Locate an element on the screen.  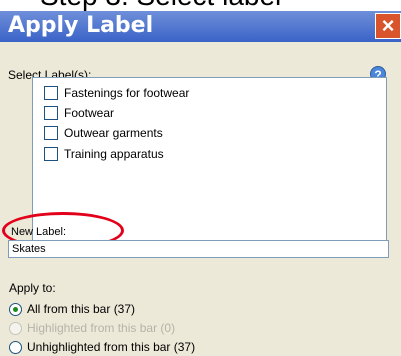
list-item: Footwear is located at coordinates (79, 113).